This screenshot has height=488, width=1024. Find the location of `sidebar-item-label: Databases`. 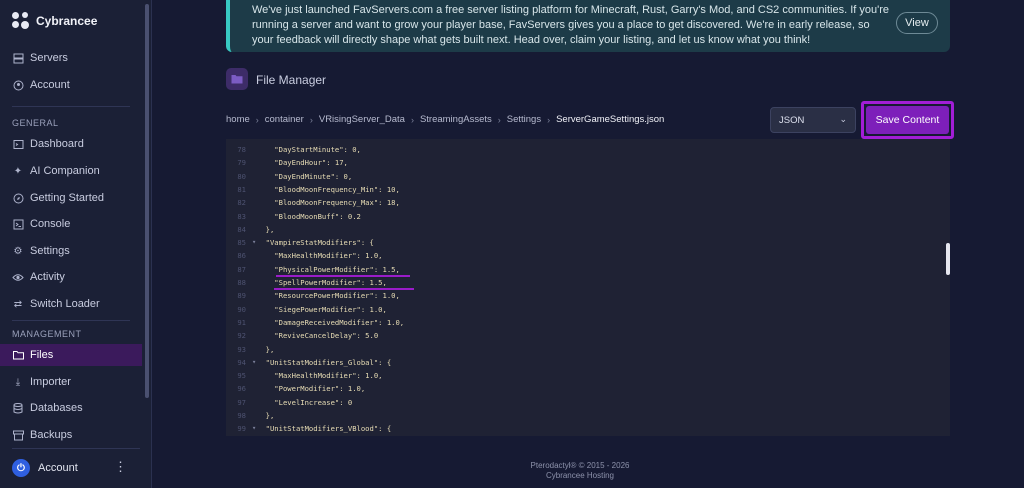

sidebar-item-label: Databases is located at coordinates (56, 408).